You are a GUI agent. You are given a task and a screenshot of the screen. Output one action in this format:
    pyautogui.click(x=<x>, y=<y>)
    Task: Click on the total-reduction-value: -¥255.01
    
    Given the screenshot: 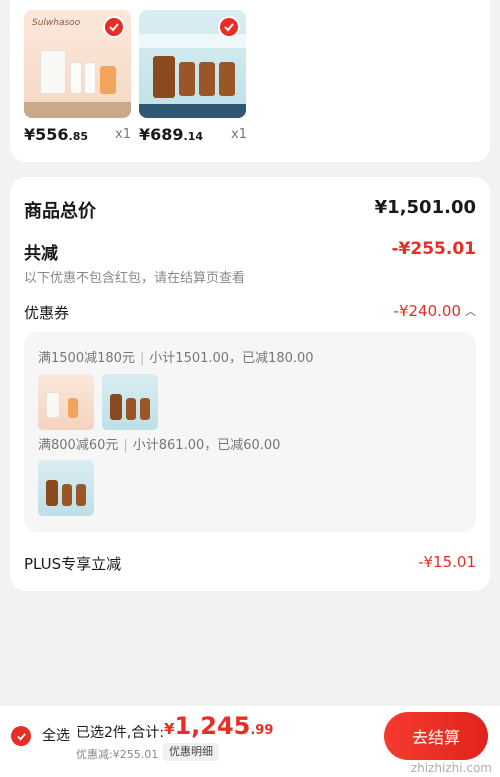 What is the action you would take?
    pyautogui.click(x=434, y=249)
    